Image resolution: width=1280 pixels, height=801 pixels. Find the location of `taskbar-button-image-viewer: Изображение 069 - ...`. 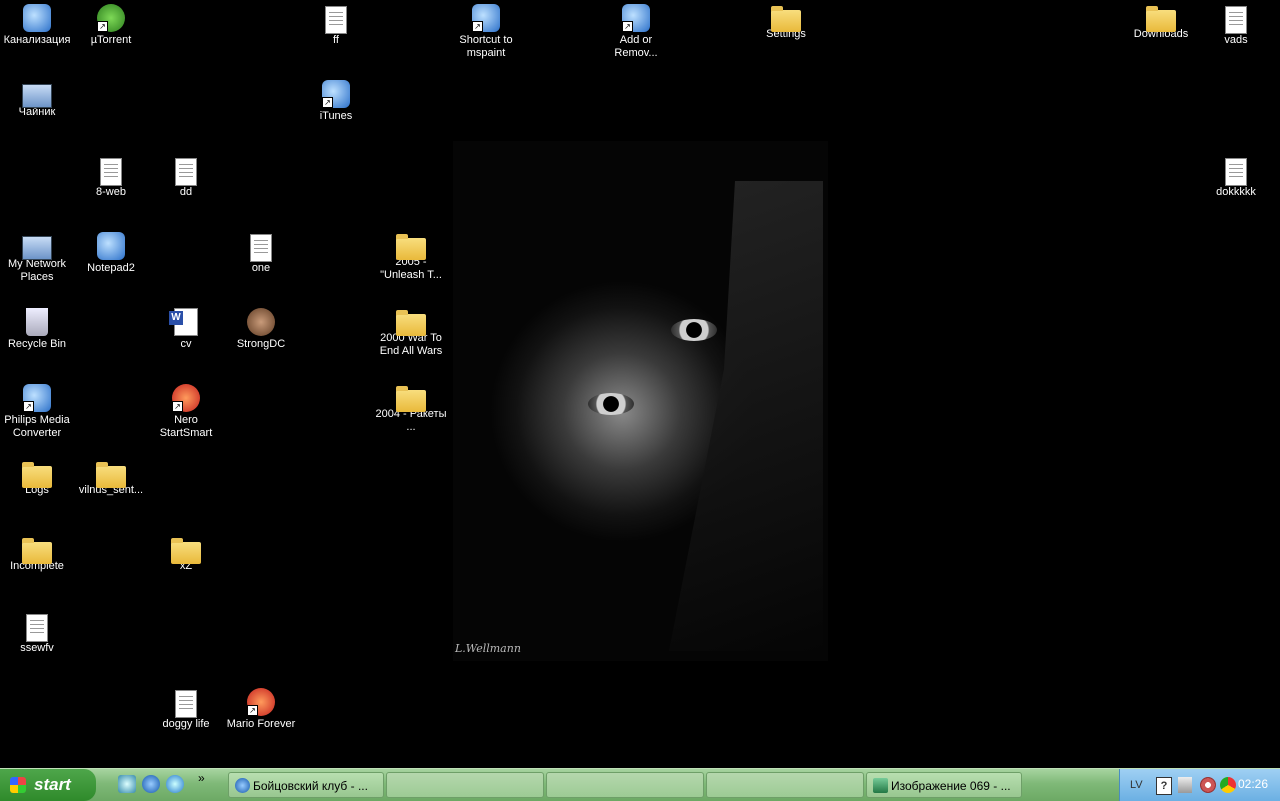

taskbar-button-image-viewer: Изображение 069 - ... is located at coordinates (944, 785).